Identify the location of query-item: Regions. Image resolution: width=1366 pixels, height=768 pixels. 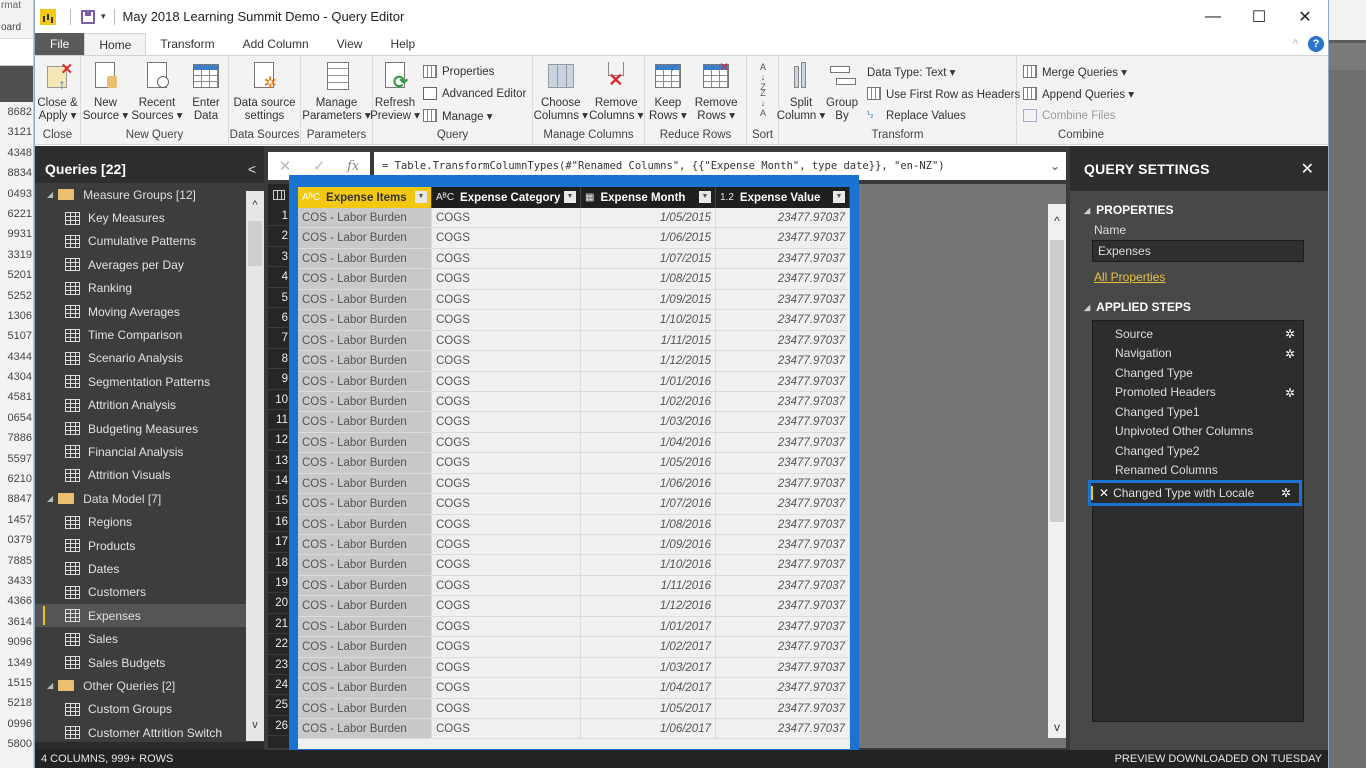
(149, 521).